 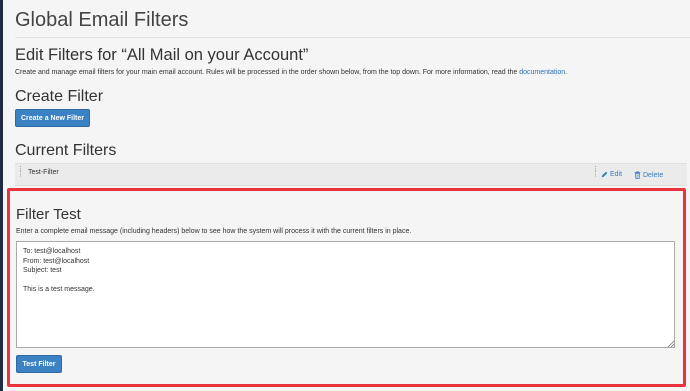 What do you see at coordinates (48, 214) in the screenshot?
I see `filter-test-heading: Filter Test` at bounding box center [48, 214].